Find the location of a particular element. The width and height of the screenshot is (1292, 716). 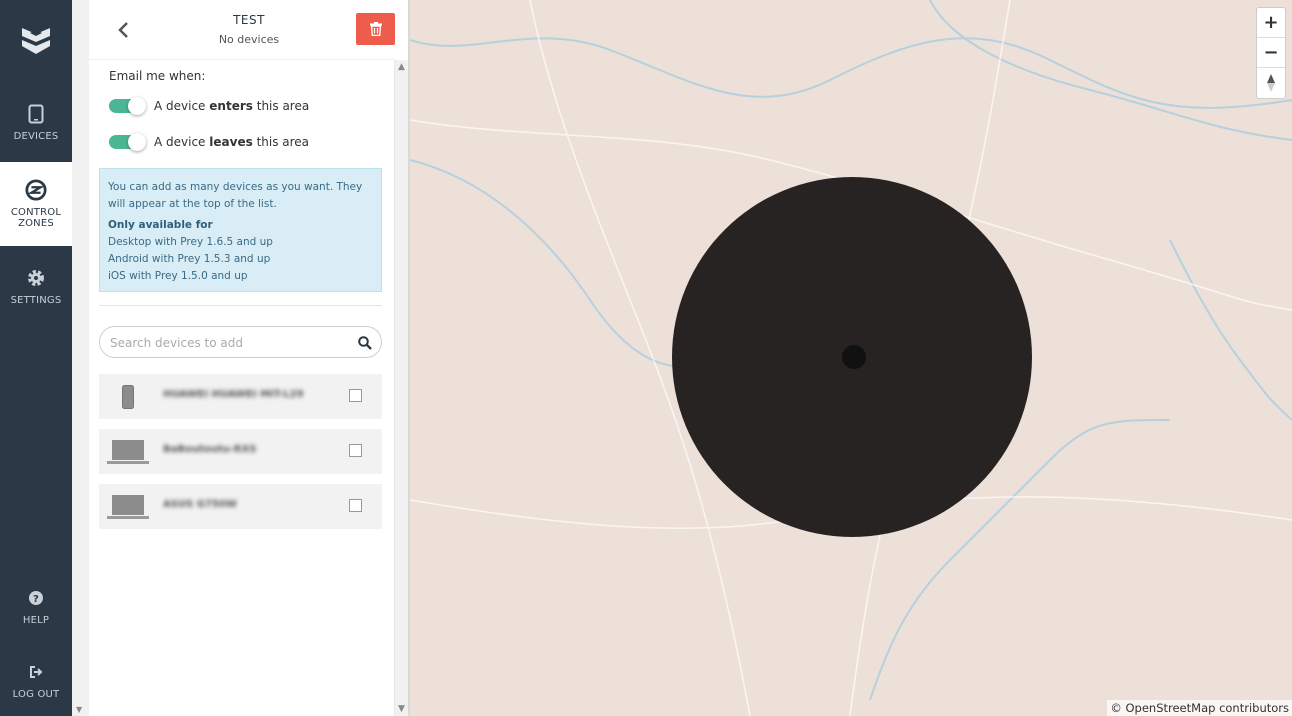

device-item: BaBoutoutu-RXS is located at coordinates (240, 451).